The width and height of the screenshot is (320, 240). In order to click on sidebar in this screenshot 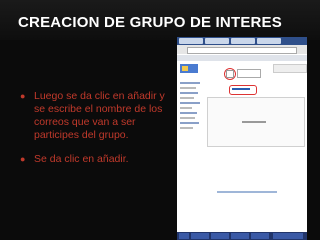, I will do `click(191, 107)`.